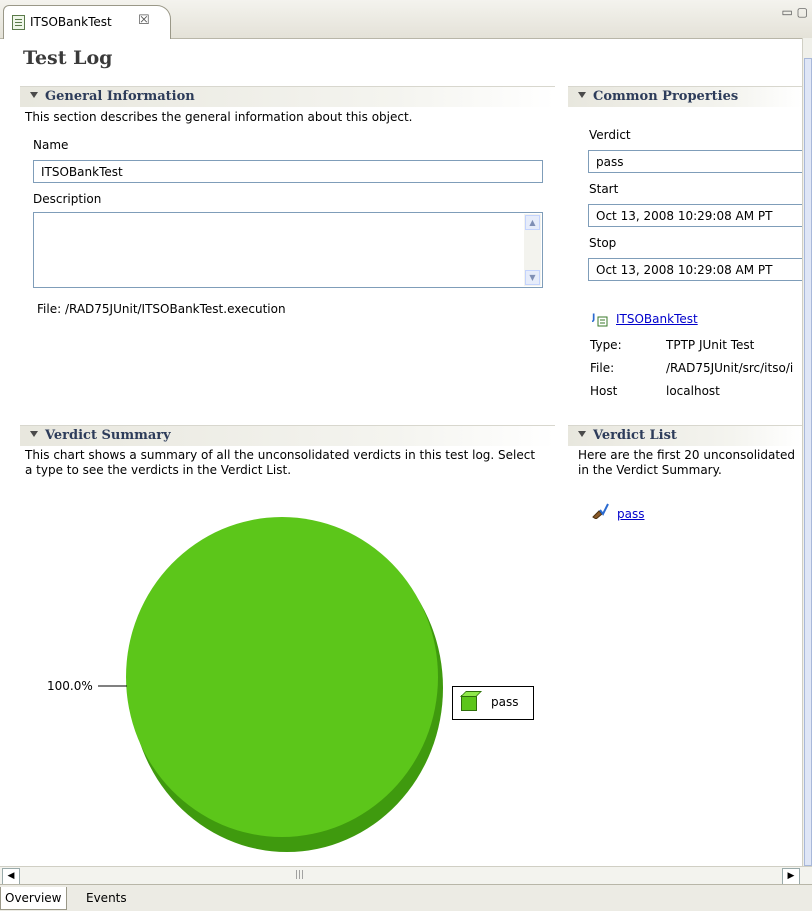  Describe the element at coordinates (287, 96) in the screenshot. I see `general-information-header: General Information` at that location.